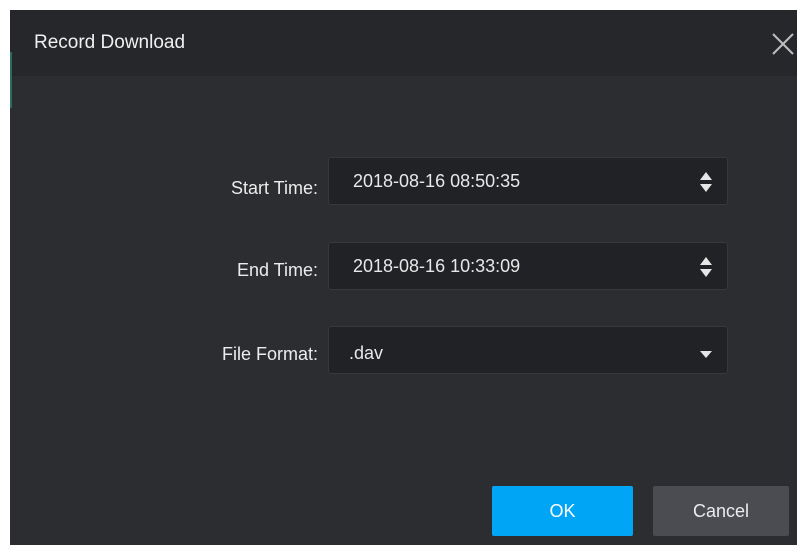  Describe the element at coordinates (562, 511) in the screenshot. I see `ok-button: OK` at that location.